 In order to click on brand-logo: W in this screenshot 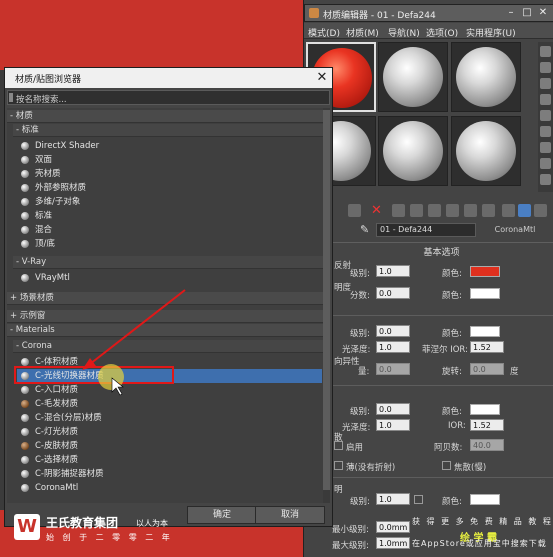, I will do `click(27, 527)`.